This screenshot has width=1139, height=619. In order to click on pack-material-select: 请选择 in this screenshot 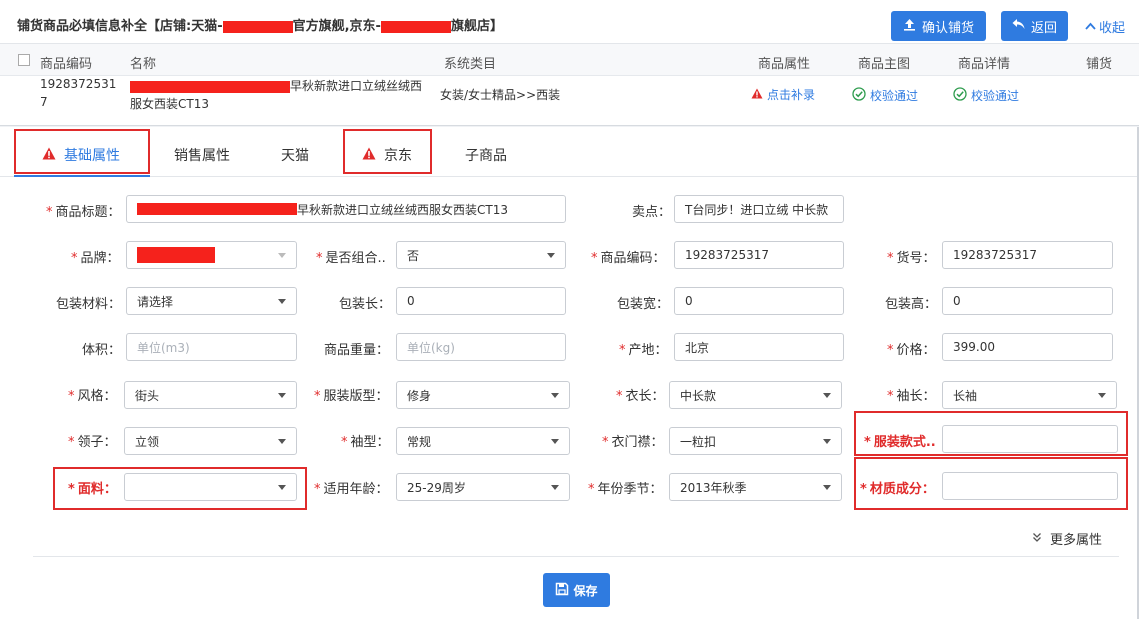, I will do `click(211, 301)`.